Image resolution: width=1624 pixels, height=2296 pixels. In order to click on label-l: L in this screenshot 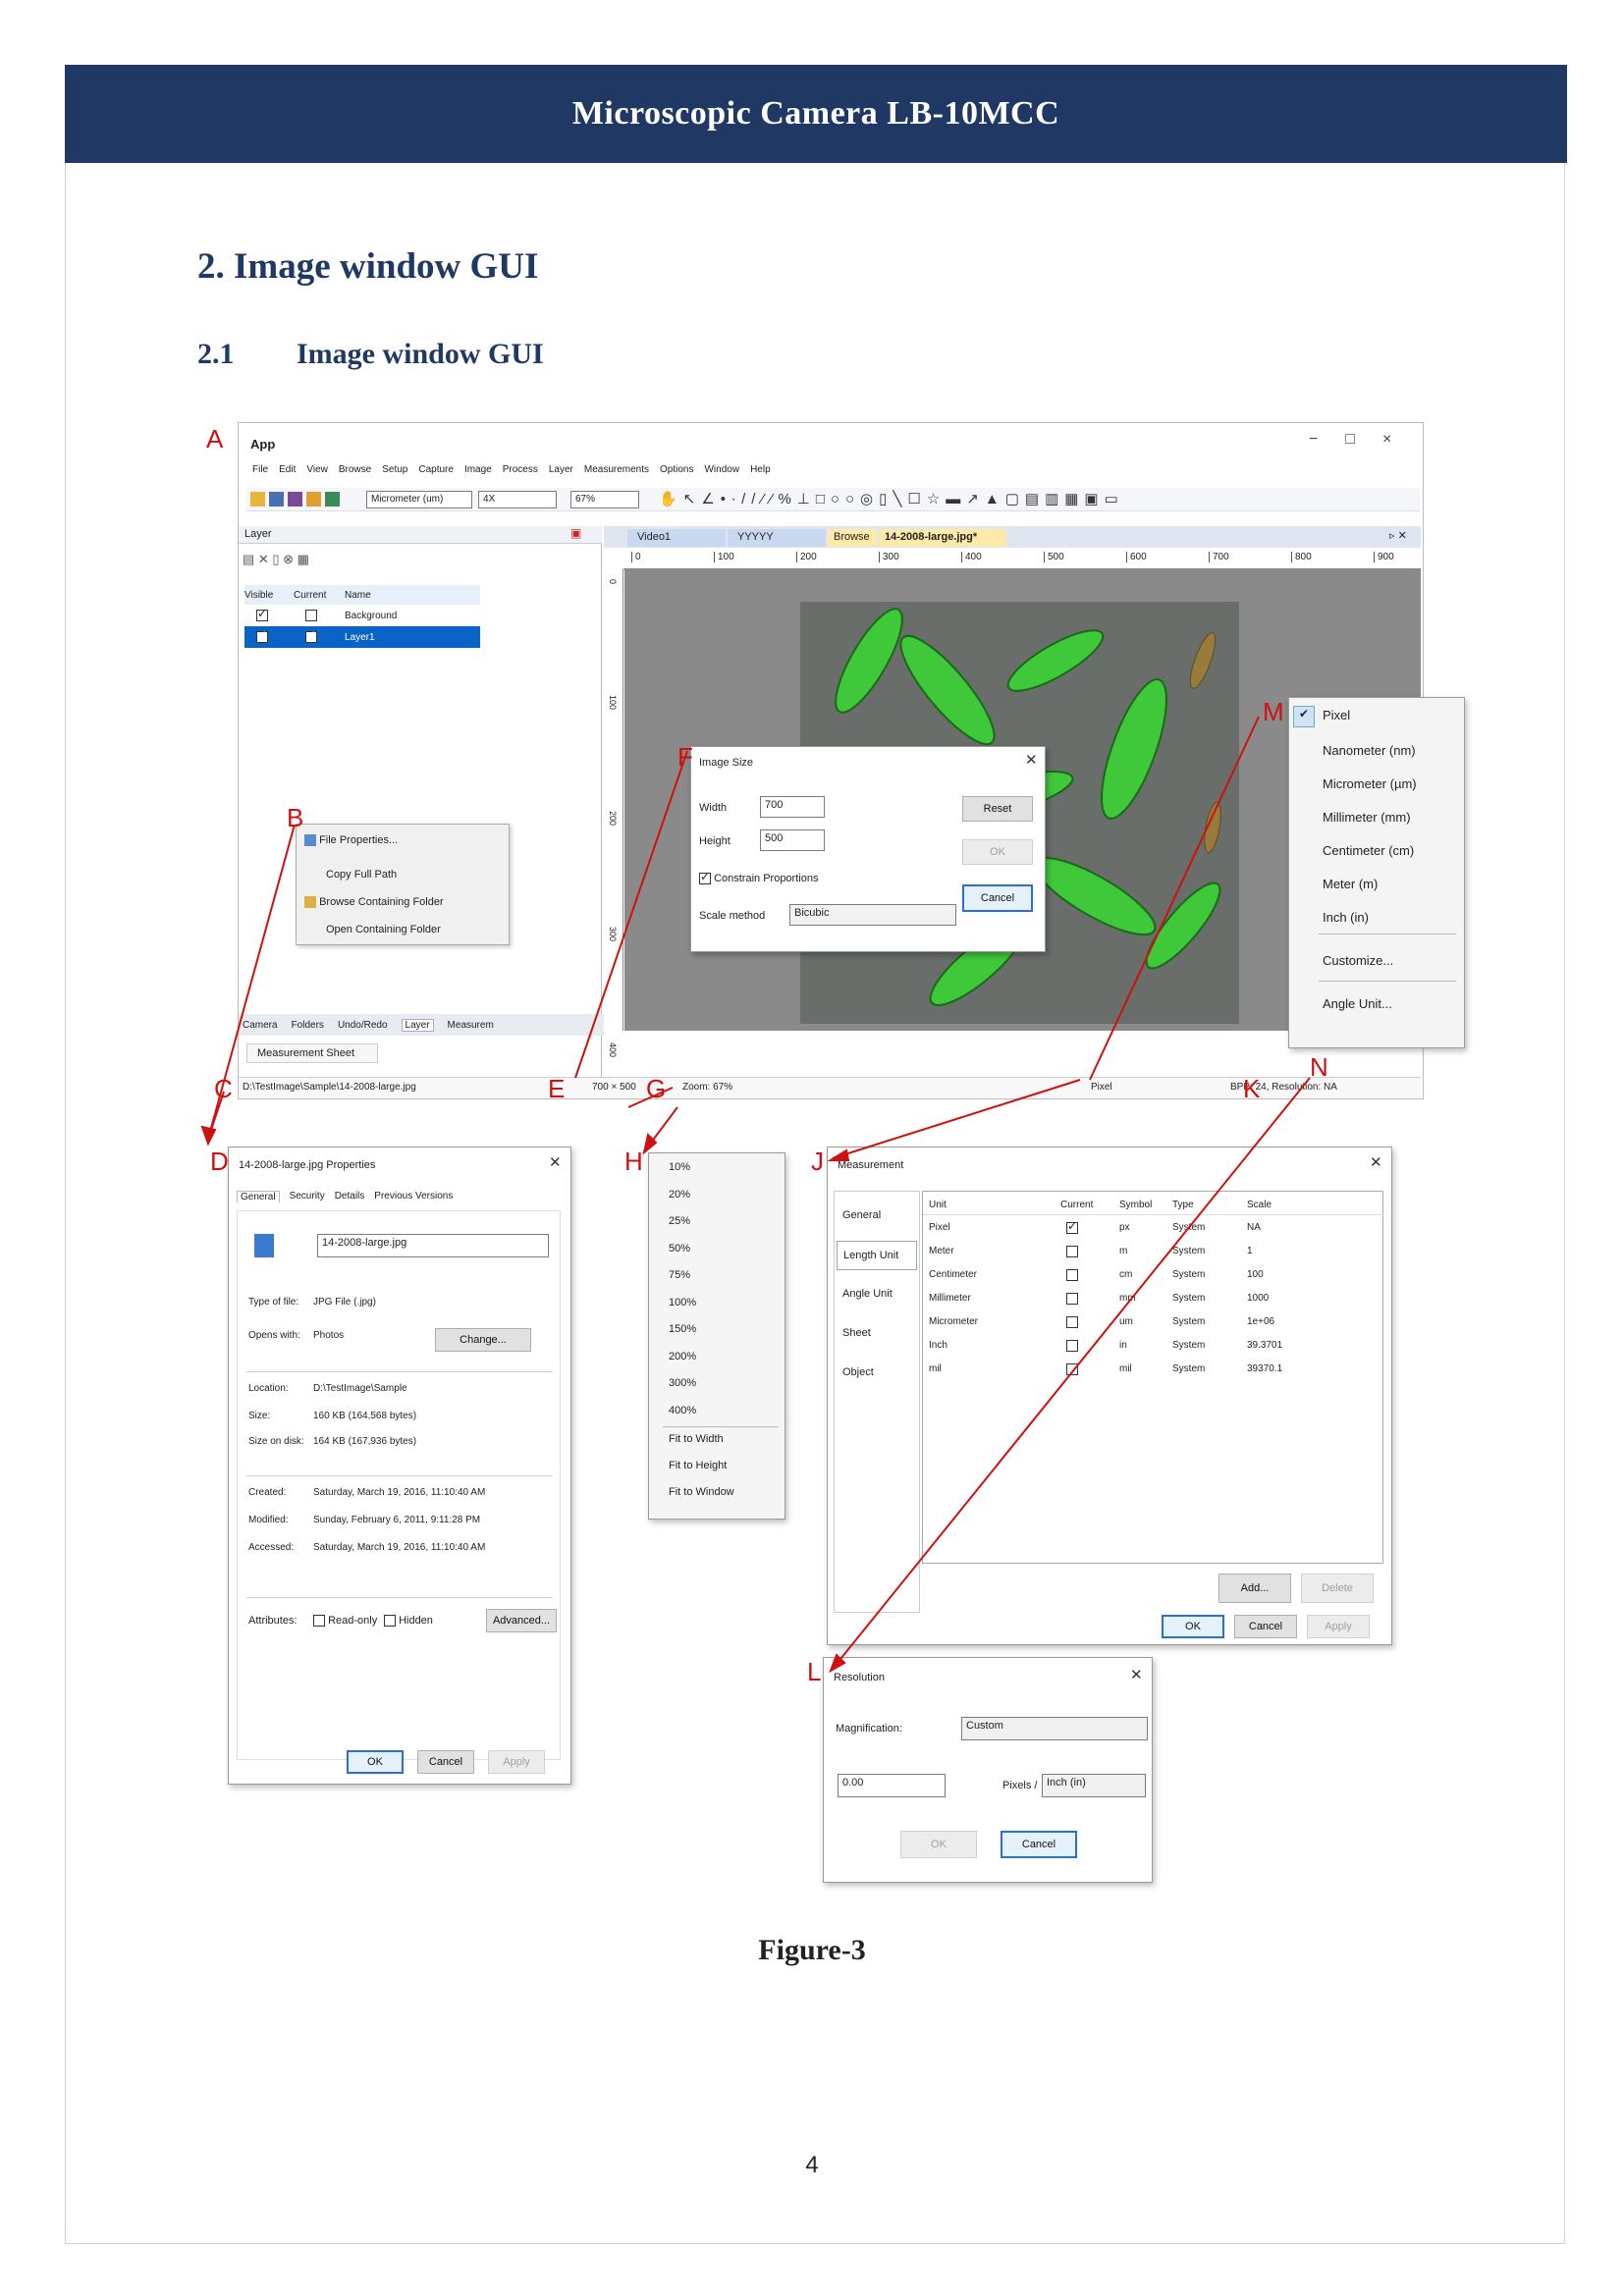, I will do `click(814, 1671)`.